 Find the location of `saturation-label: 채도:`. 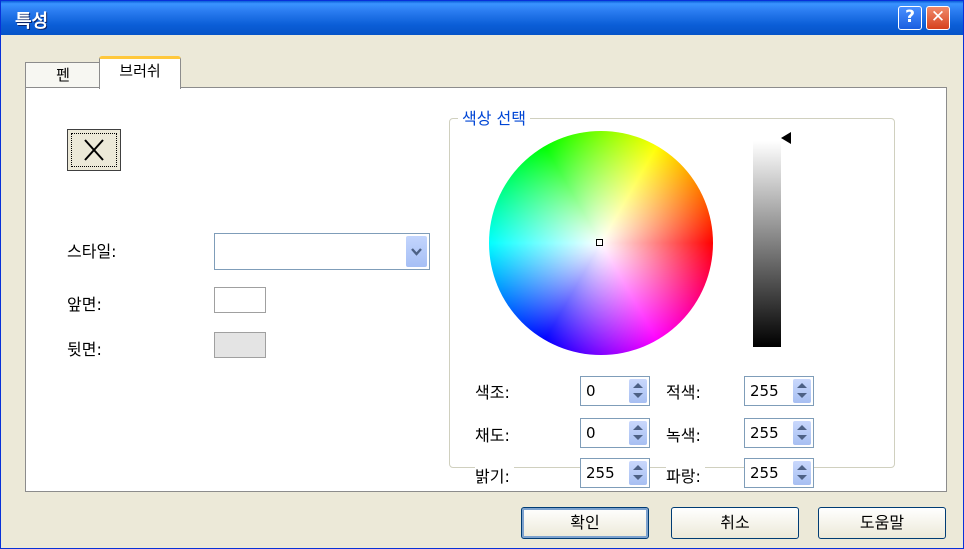

saturation-label: 채도: is located at coordinates (492, 435).